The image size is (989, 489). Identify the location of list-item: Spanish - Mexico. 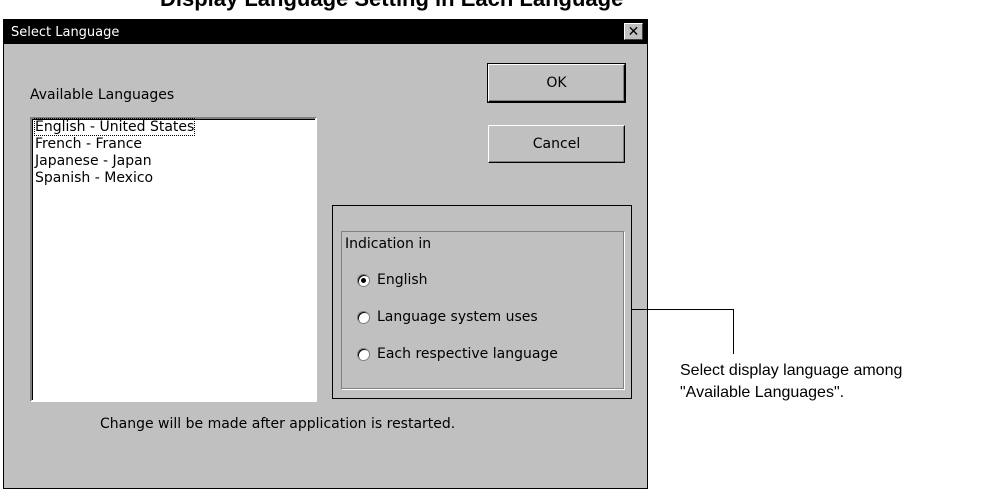
(173, 178).